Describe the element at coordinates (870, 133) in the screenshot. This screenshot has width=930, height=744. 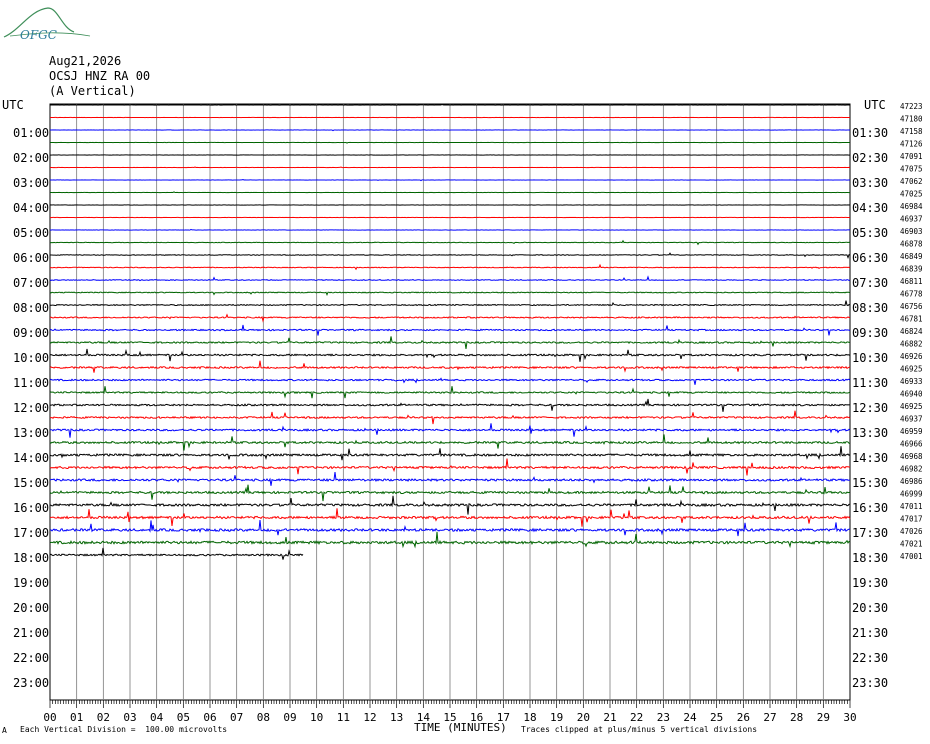
I see `right-hour-label: 01:30` at that location.